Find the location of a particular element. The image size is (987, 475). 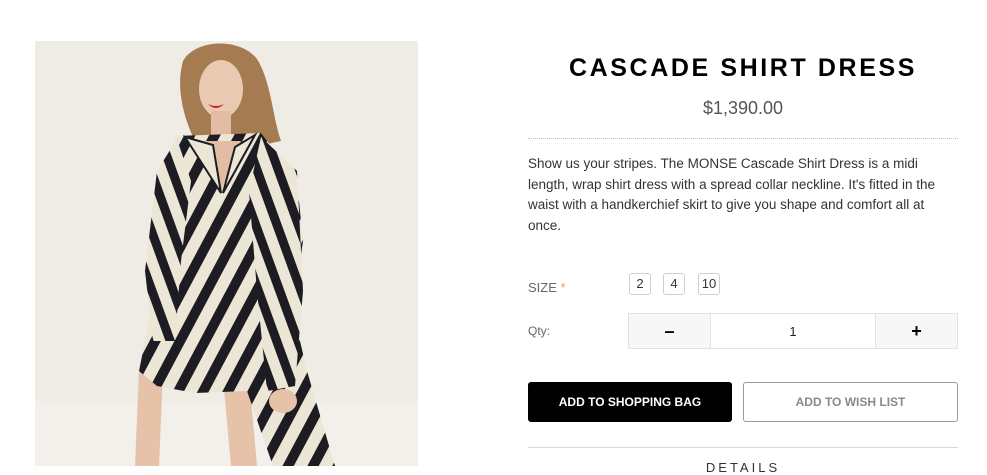

quantity-label: Qty: is located at coordinates (539, 331).